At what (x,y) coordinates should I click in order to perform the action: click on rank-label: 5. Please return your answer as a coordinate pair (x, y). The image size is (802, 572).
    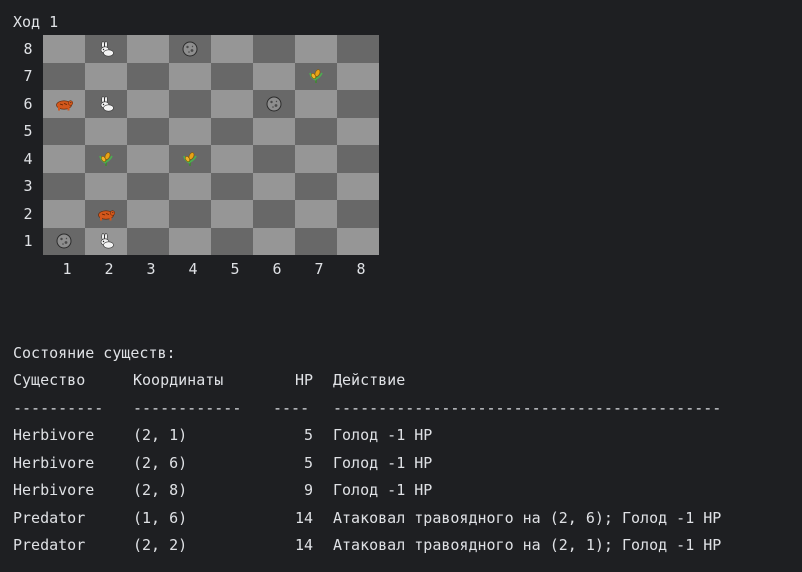
    Looking at the image, I should click on (28, 131).